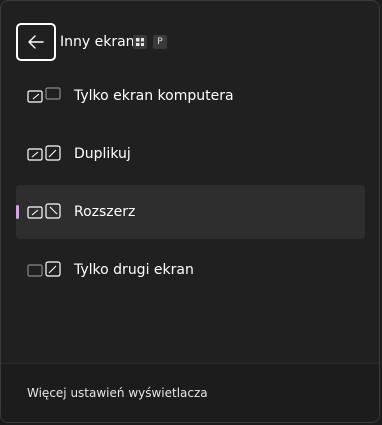 Image resolution: width=382 pixels, height=425 pixels. I want to click on second-screen-only-icon, so click(44, 269).